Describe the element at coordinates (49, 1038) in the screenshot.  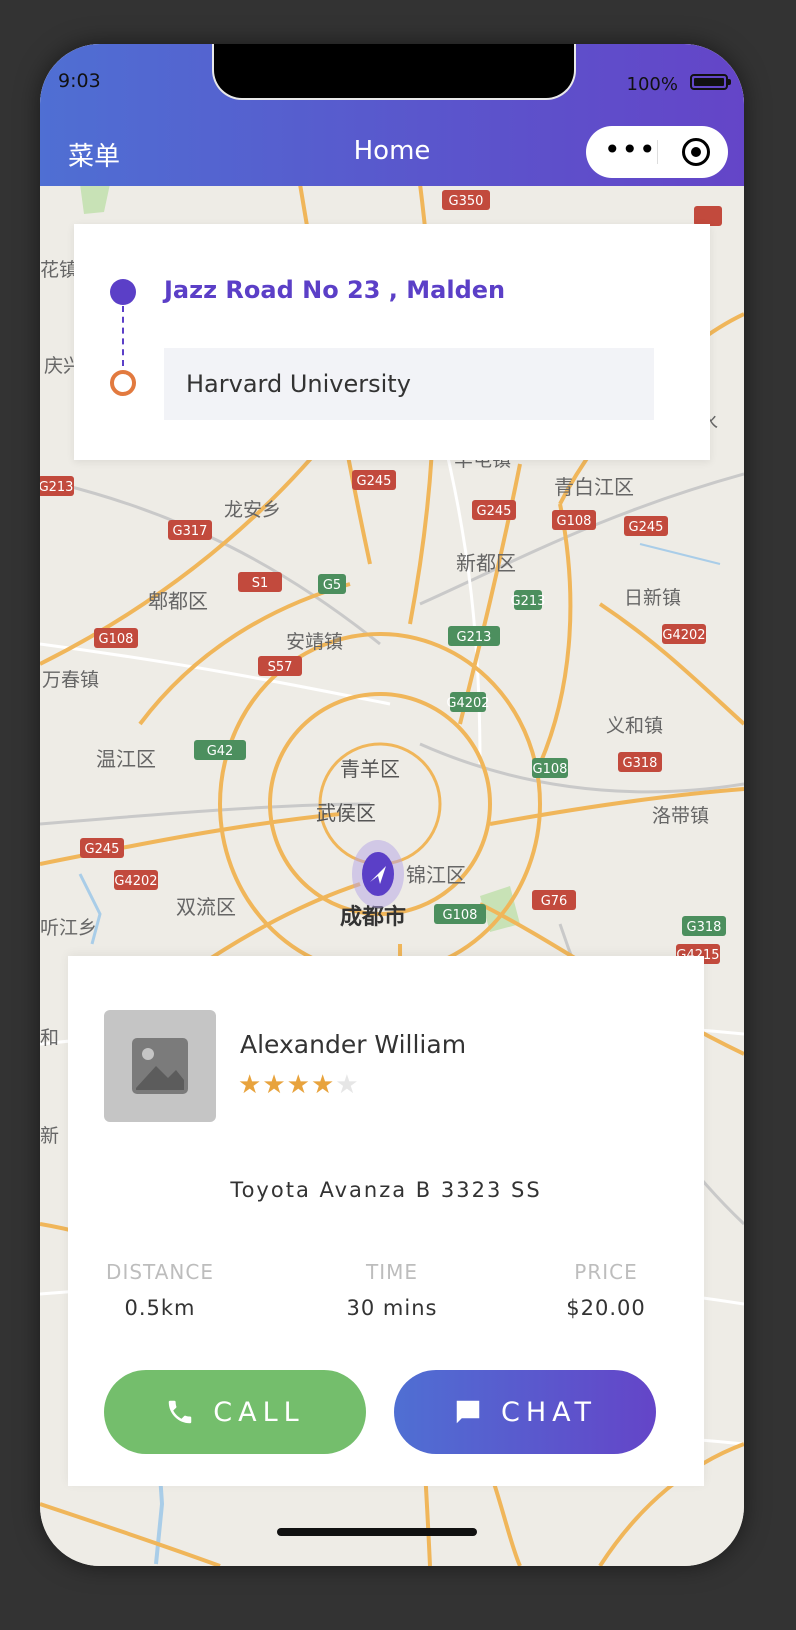
I see `map-label: 和` at that location.